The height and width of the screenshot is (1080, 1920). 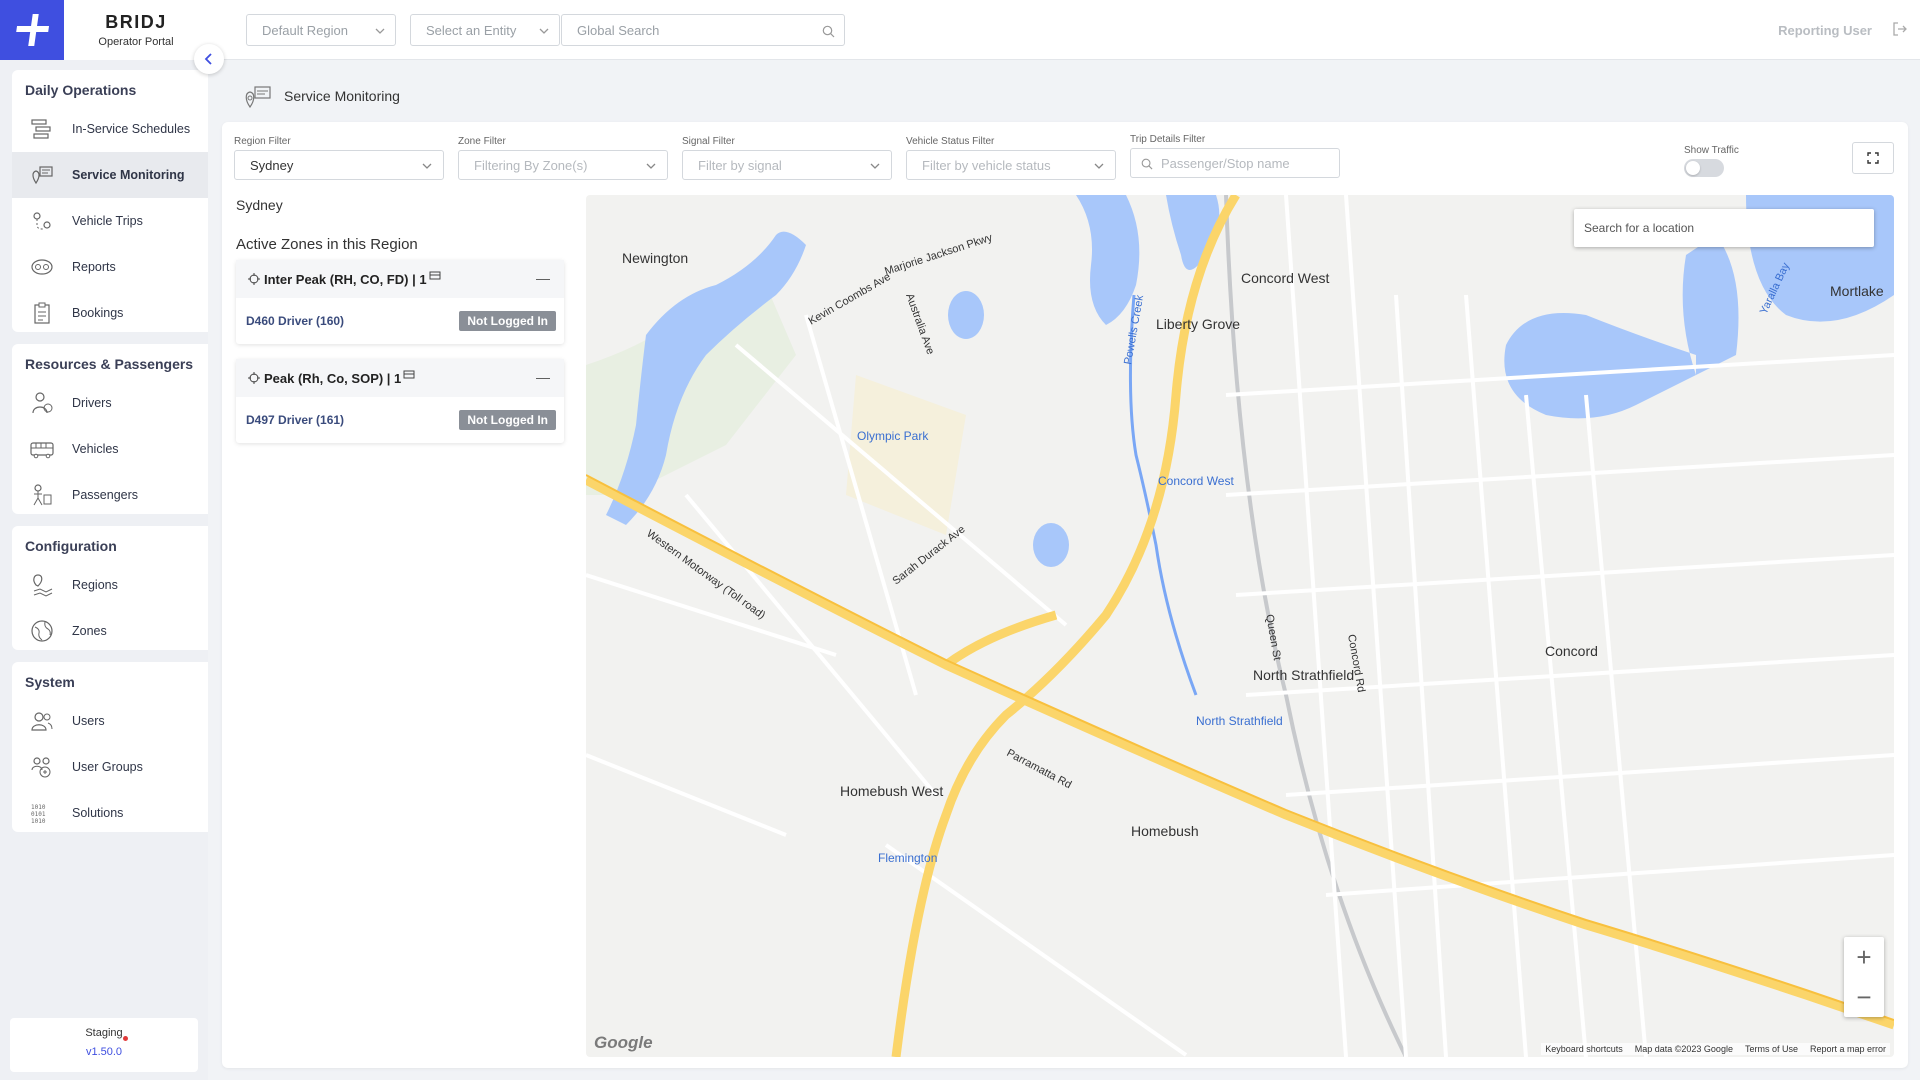 What do you see at coordinates (907, 858) in the screenshot?
I see `poi-label: Flemington` at bounding box center [907, 858].